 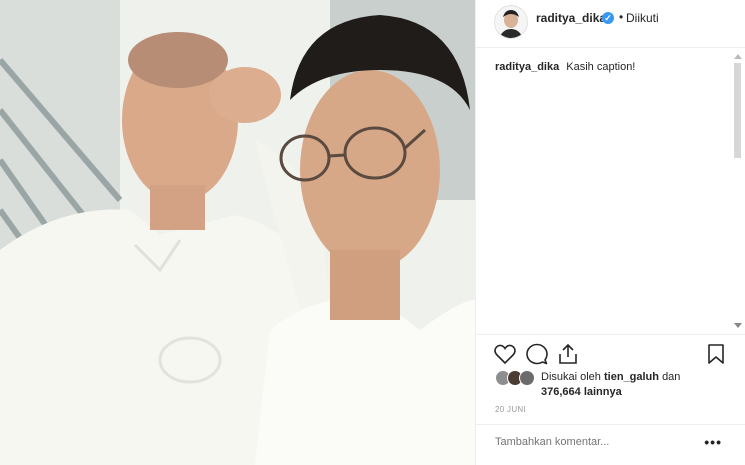 What do you see at coordinates (595, 442) in the screenshot?
I see `comment-input` at bounding box center [595, 442].